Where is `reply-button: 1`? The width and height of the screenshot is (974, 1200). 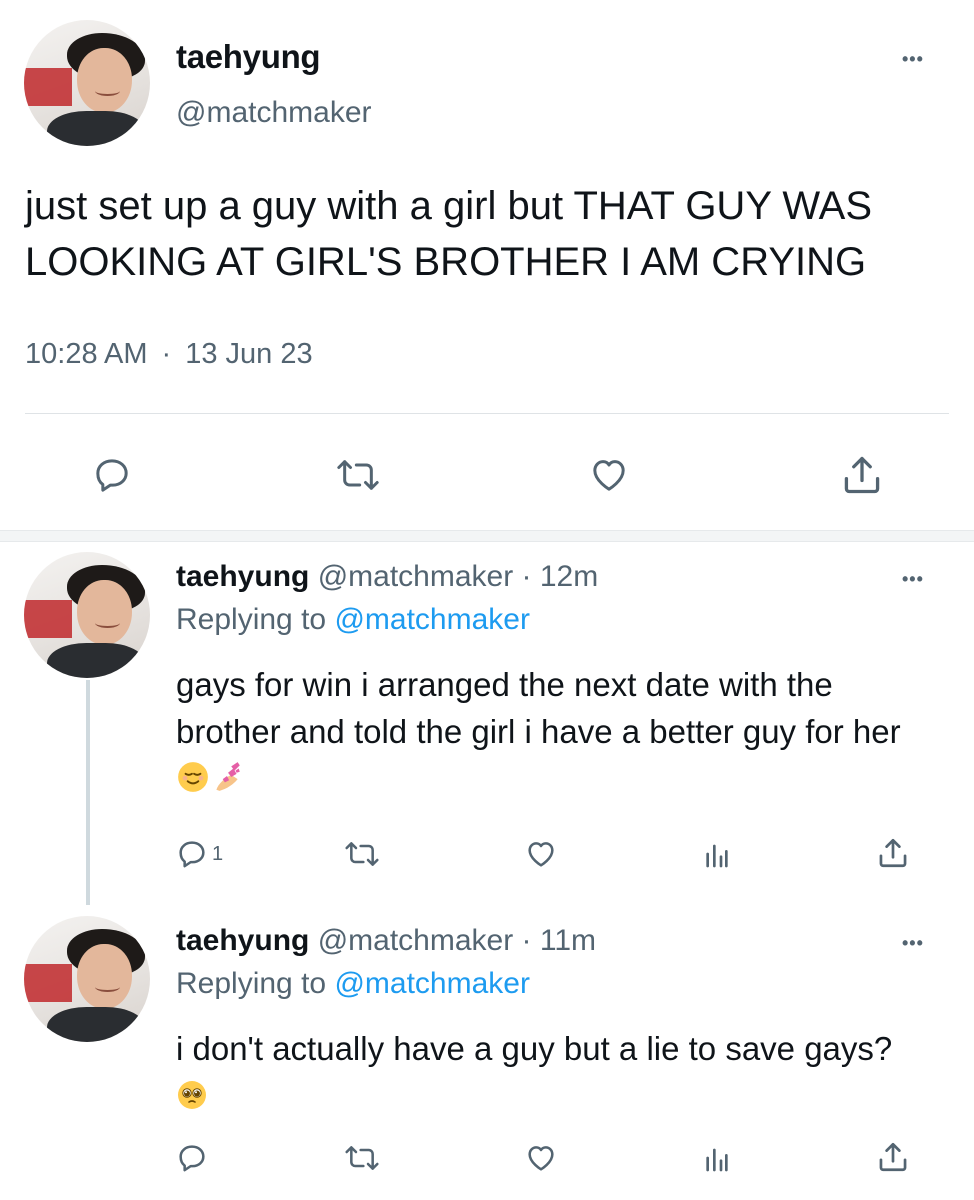 reply-button: 1 is located at coordinates (199, 854).